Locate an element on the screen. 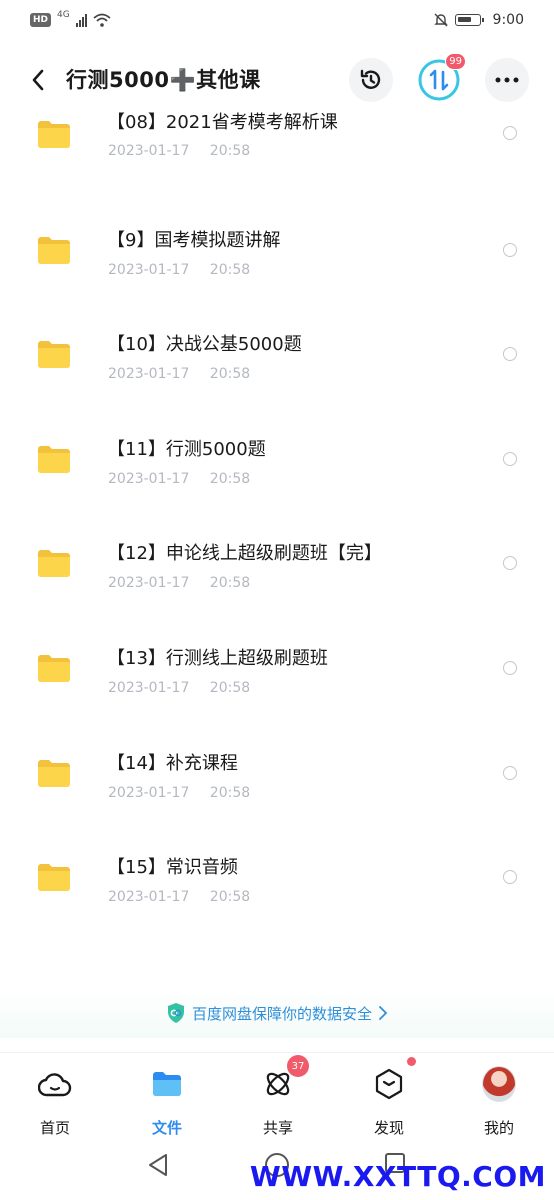 The width and height of the screenshot is (554, 1200). history-button is located at coordinates (371, 80).